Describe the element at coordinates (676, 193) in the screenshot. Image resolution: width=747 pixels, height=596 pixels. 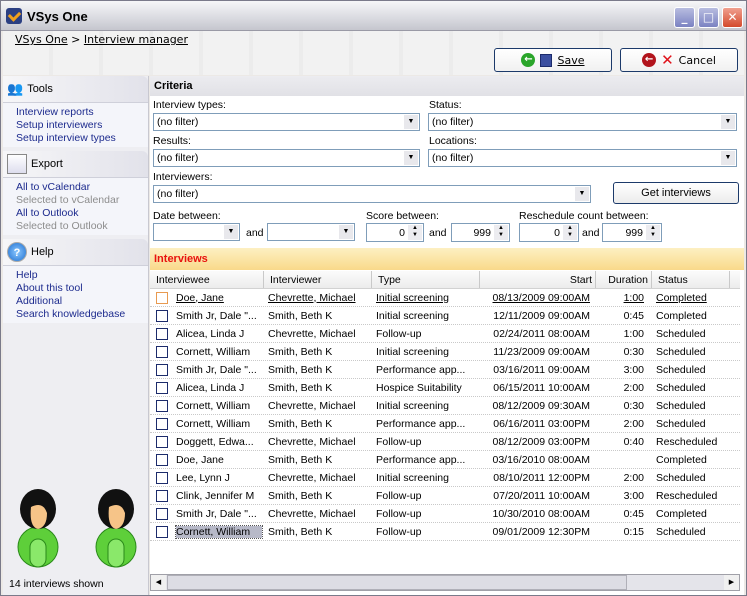
I see `get-interviews-button: Get interviews` at that location.